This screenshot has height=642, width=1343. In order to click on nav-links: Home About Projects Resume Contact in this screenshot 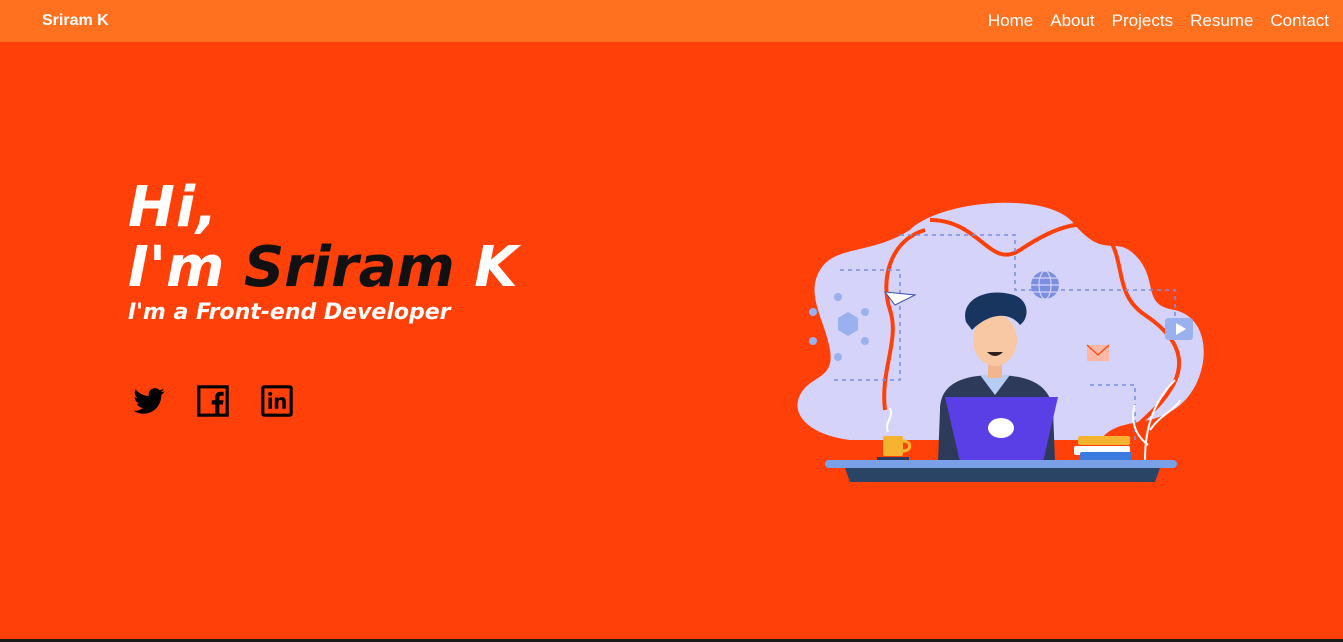, I will do `click(1150, 21)`.